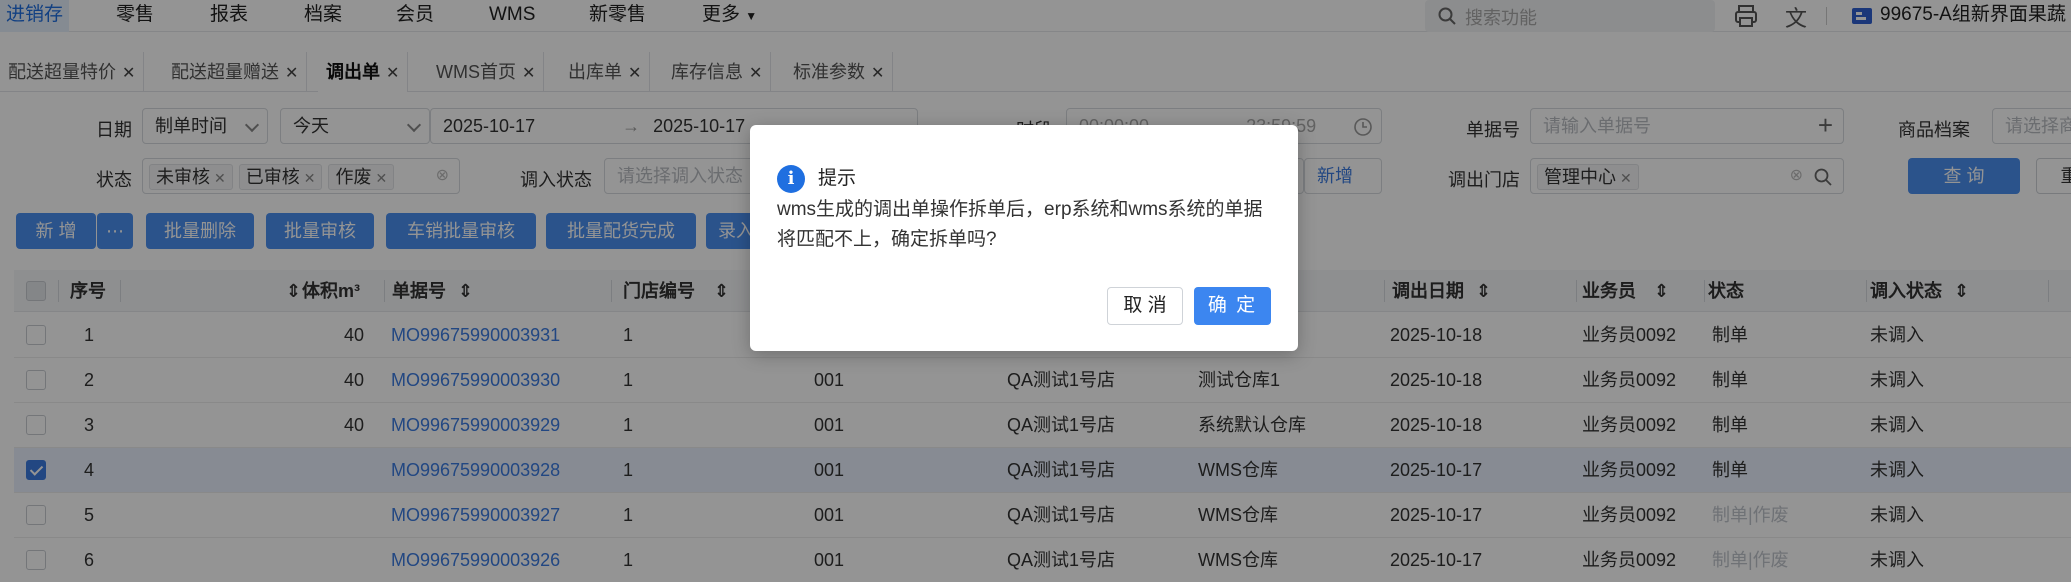 The image size is (2071, 582). What do you see at coordinates (791, 179) in the screenshot?
I see `info-icon: i` at bounding box center [791, 179].